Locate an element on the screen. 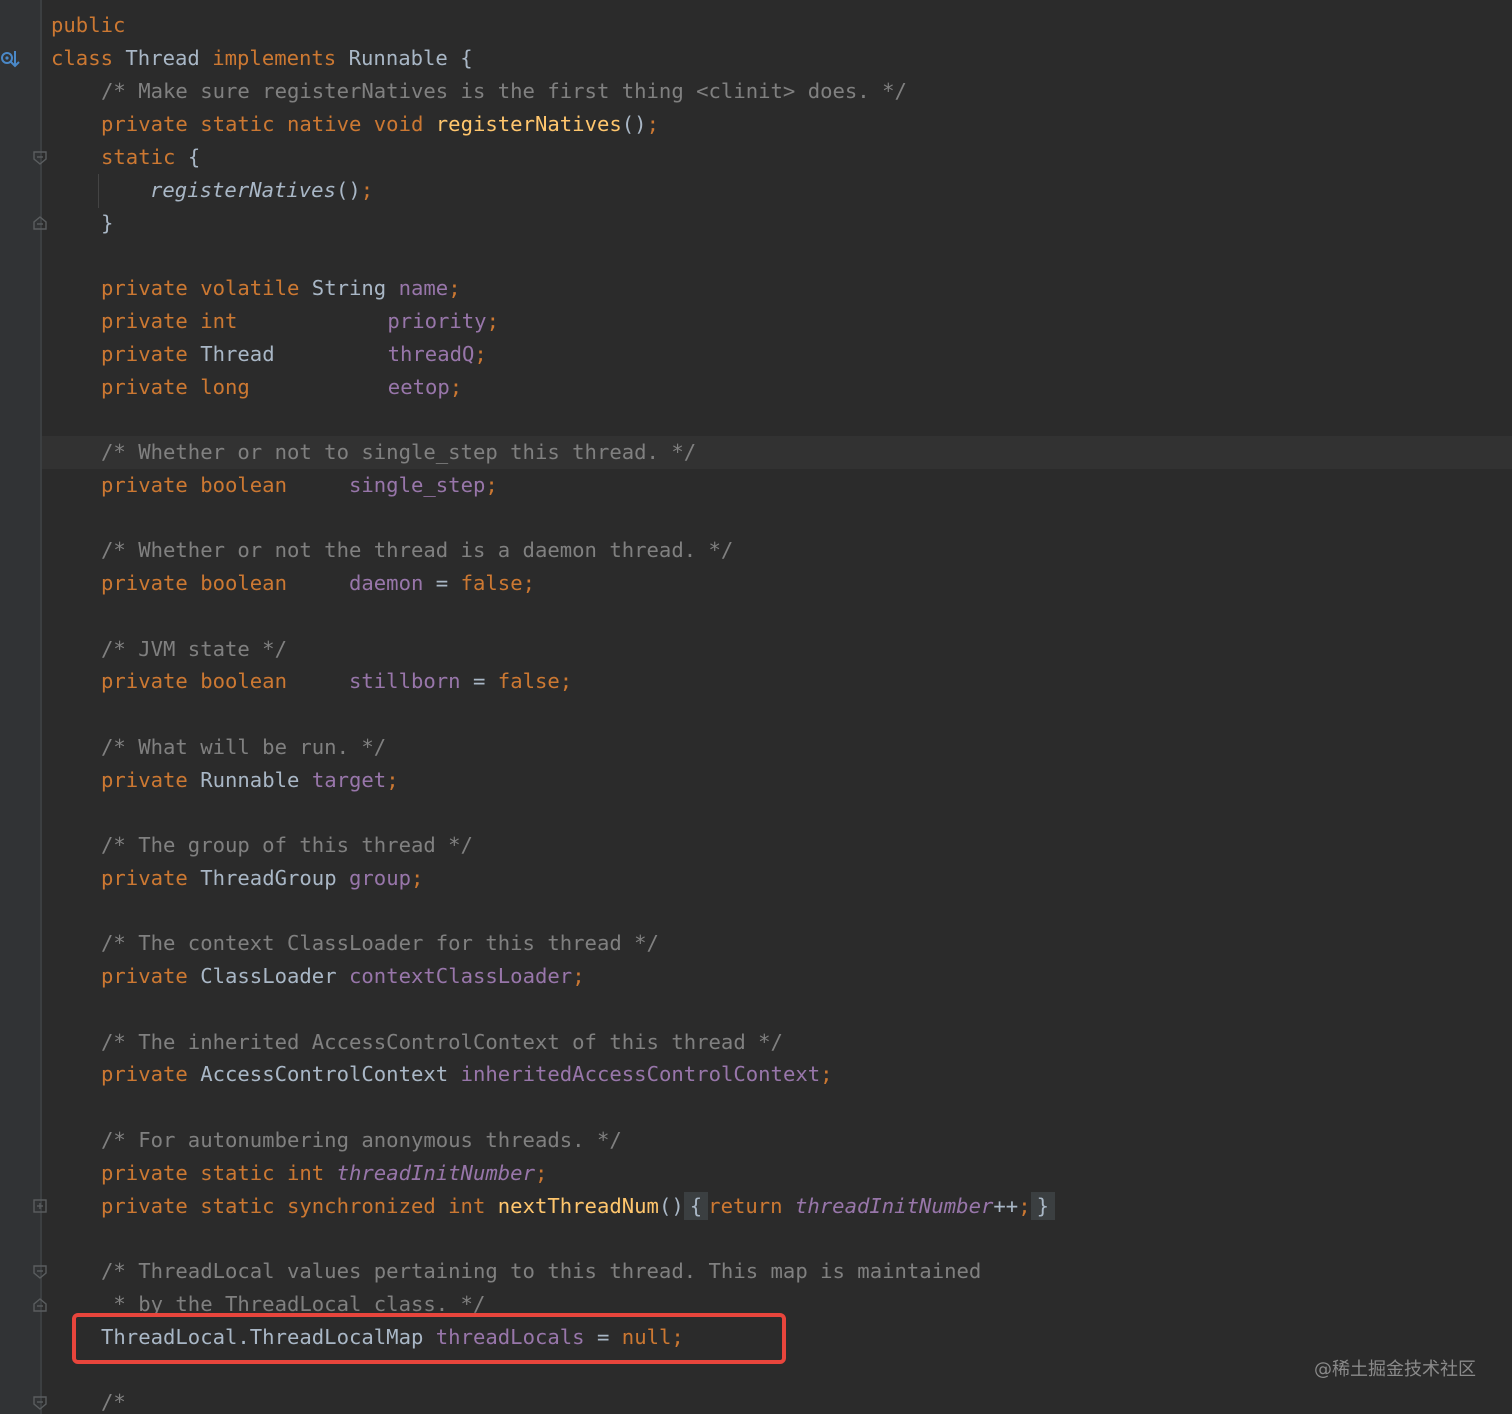 Image resolution: width=1512 pixels, height=1414 pixels. code-line: private Runnable target; is located at coordinates (250, 780).